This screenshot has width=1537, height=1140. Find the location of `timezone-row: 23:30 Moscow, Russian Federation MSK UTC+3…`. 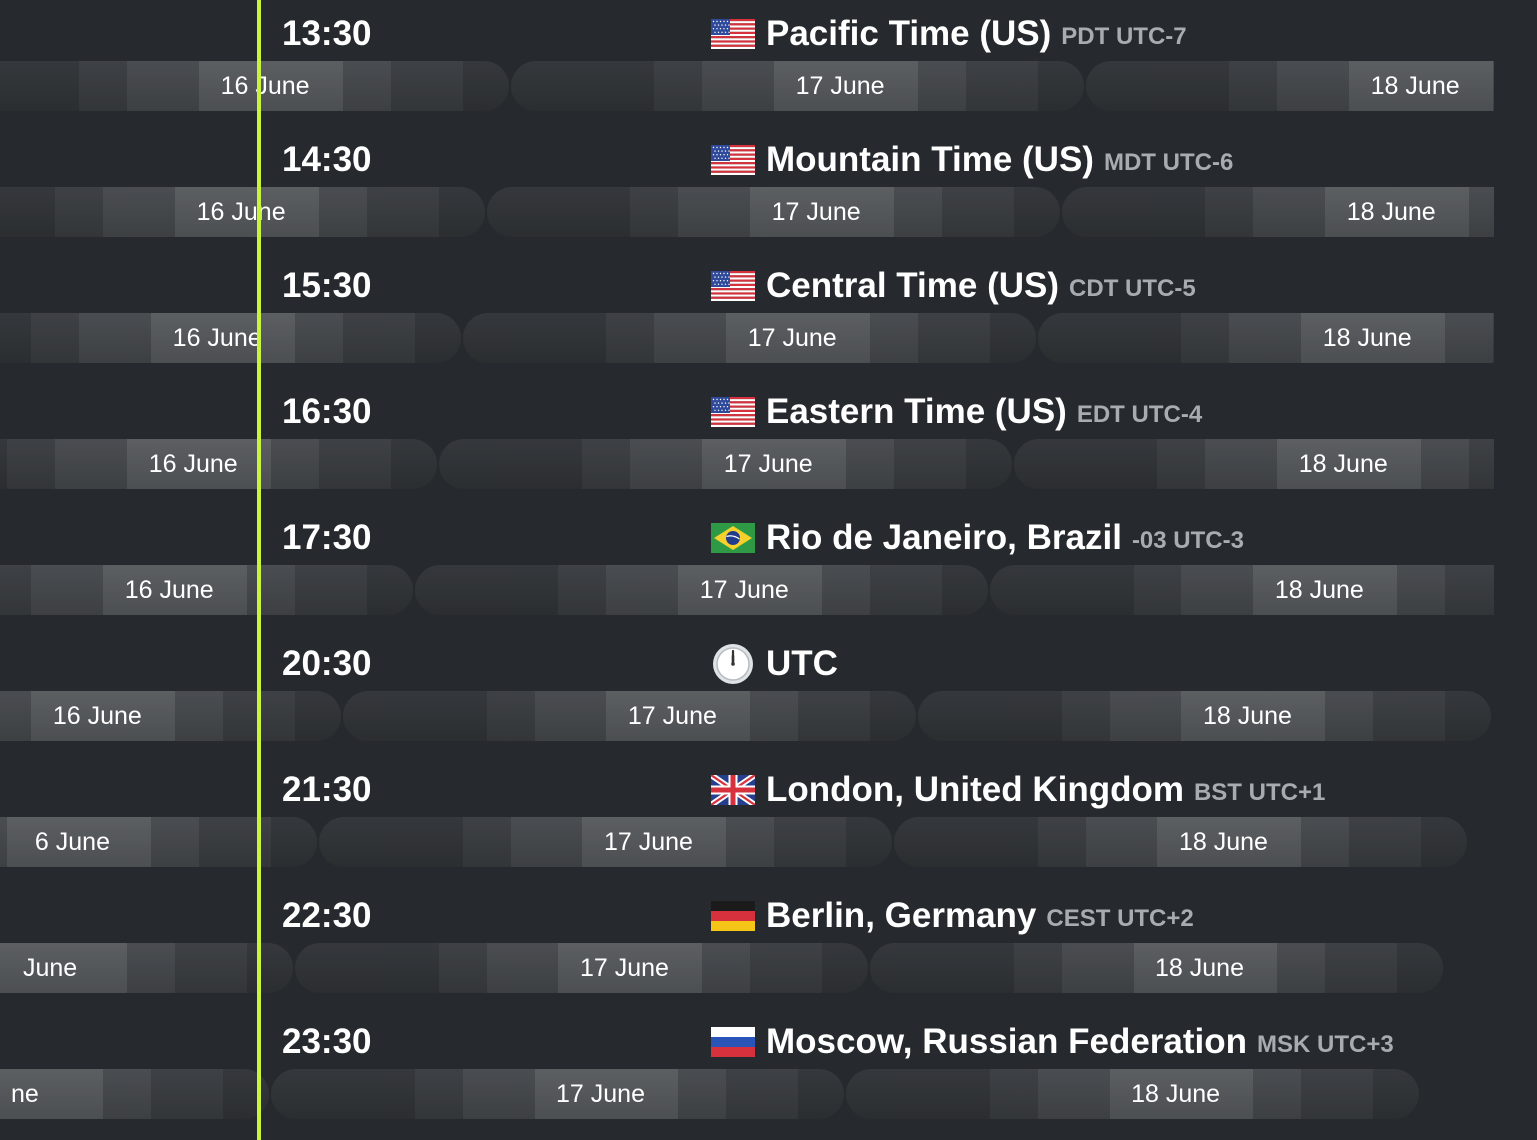

timezone-row: 23:30 Moscow, Russian Federation MSK UTC+3… is located at coordinates (768, 1071).